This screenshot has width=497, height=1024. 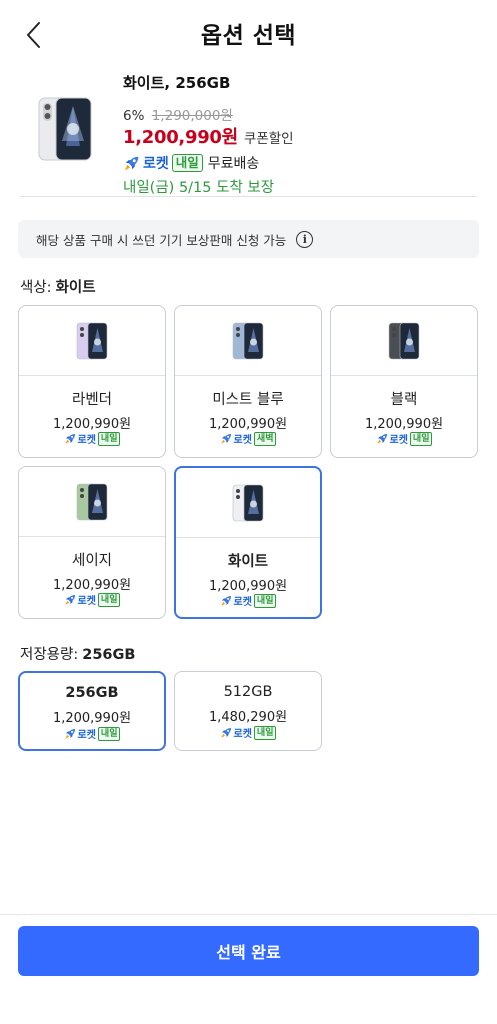 What do you see at coordinates (248, 717) in the screenshot?
I see `storage-option-price: 1,480,290원` at bounding box center [248, 717].